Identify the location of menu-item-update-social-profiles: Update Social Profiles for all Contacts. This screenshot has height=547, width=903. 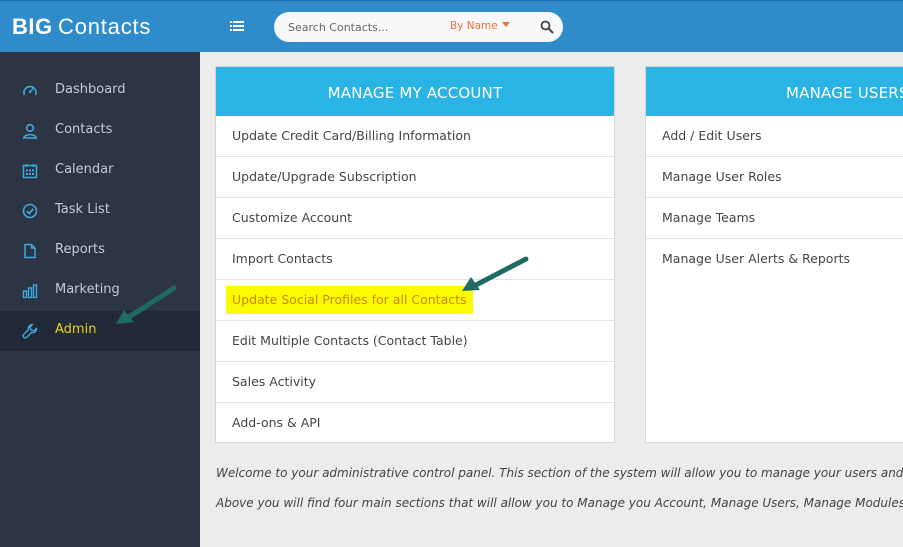
(415, 300).